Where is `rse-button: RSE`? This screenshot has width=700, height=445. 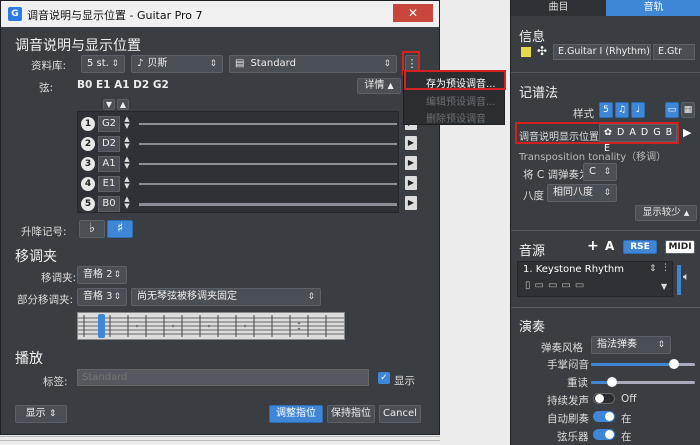
rse-button: RSE is located at coordinates (640, 247).